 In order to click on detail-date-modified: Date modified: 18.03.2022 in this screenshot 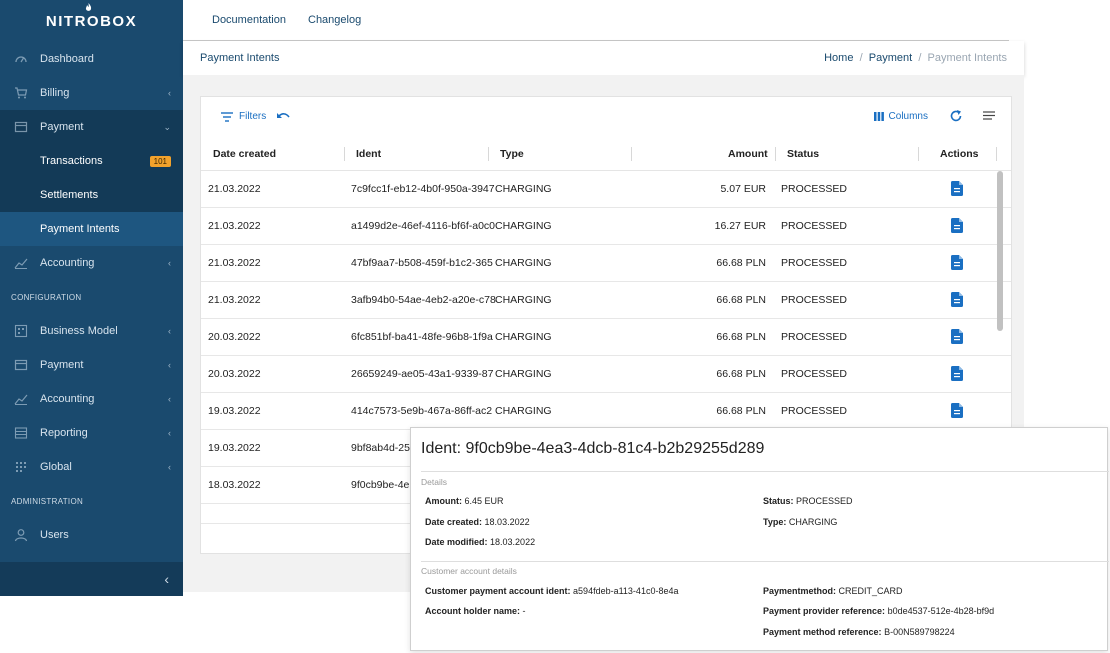, I will do `click(480, 542)`.